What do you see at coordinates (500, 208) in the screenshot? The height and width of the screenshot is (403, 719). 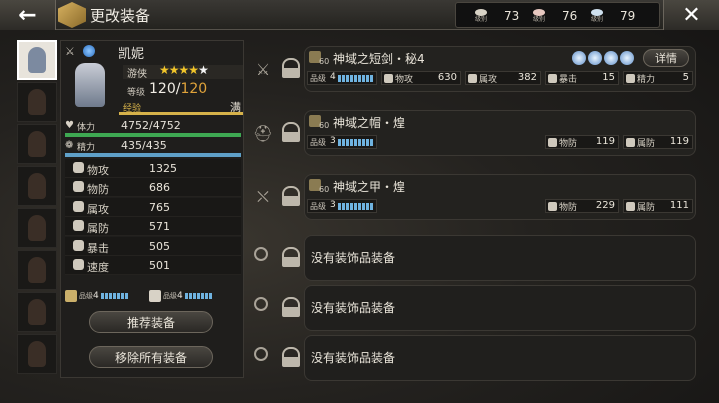 I see `item-stats: 品级 3 物防 229 属防 111` at bounding box center [500, 208].